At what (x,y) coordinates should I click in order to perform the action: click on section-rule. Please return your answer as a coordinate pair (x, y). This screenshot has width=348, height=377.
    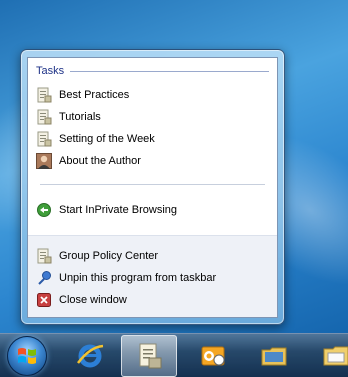
    Looking at the image, I should click on (169, 71).